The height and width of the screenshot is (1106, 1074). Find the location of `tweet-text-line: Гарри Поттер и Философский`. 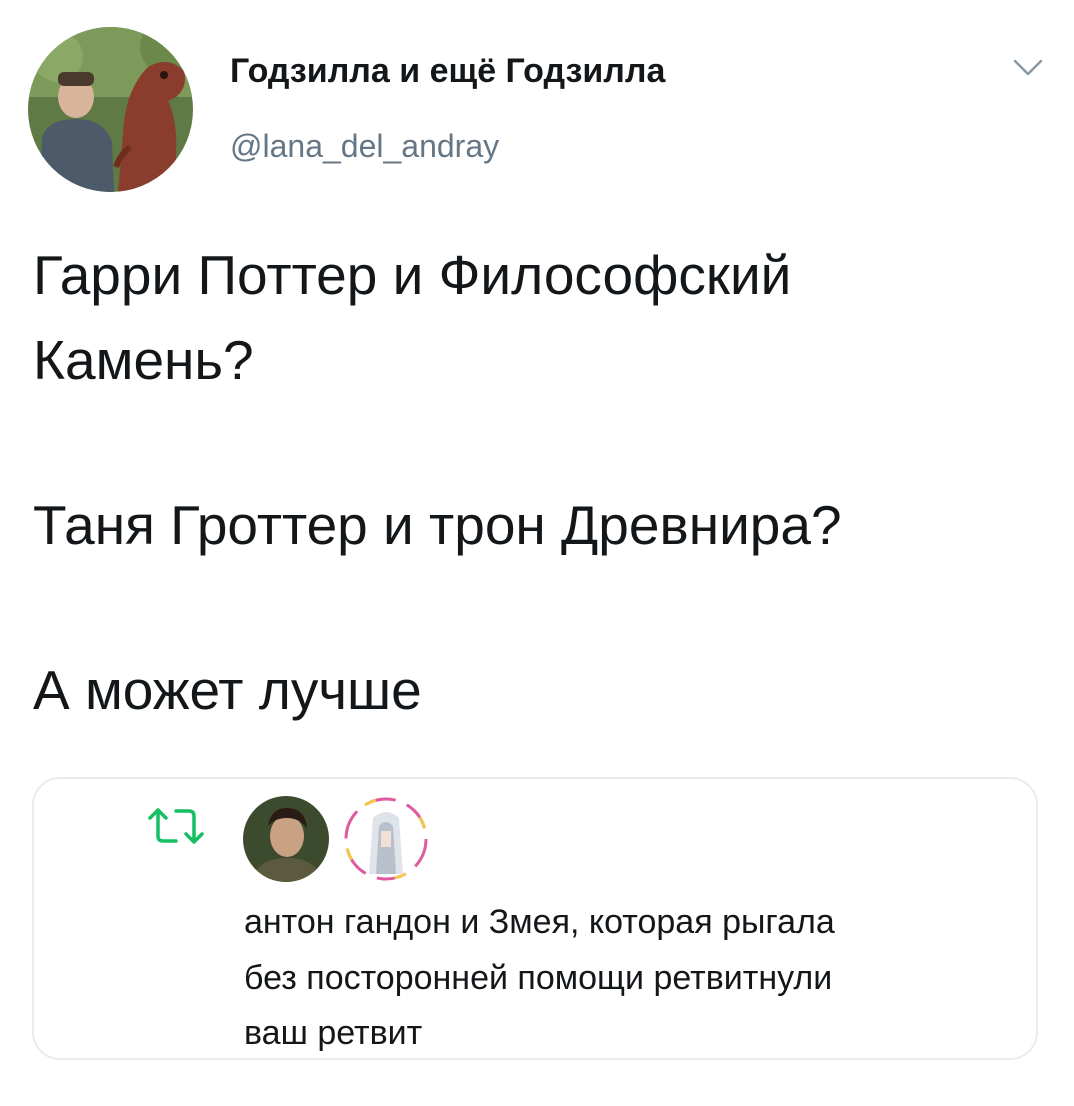

tweet-text-line: Гарри Поттер и Философский is located at coordinates (412, 275).